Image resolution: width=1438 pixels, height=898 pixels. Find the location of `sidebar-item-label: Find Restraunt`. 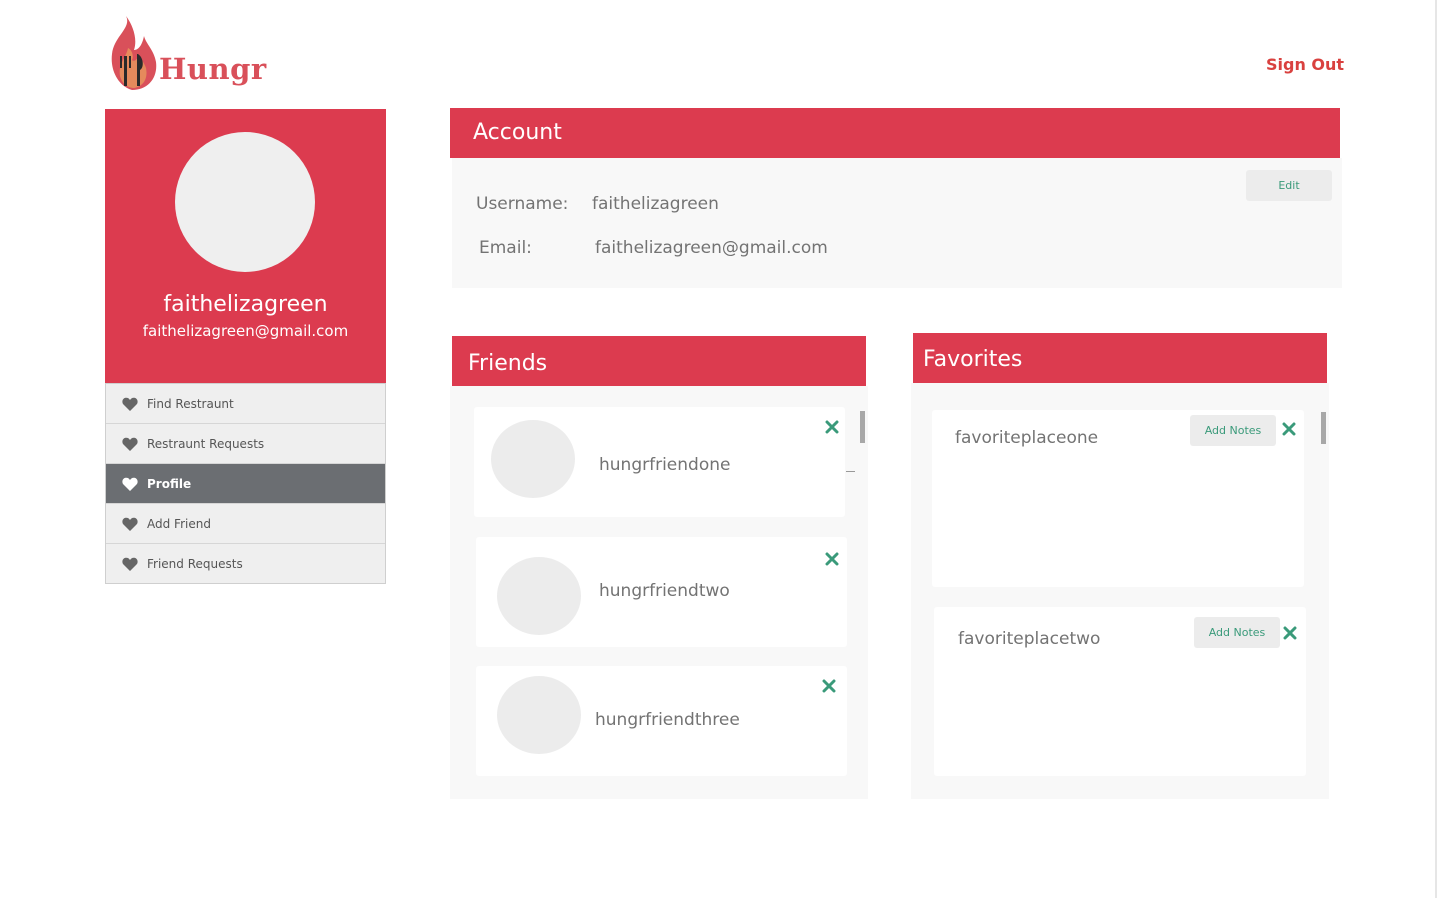

sidebar-item-label: Find Restraunt is located at coordinates (190, 403).